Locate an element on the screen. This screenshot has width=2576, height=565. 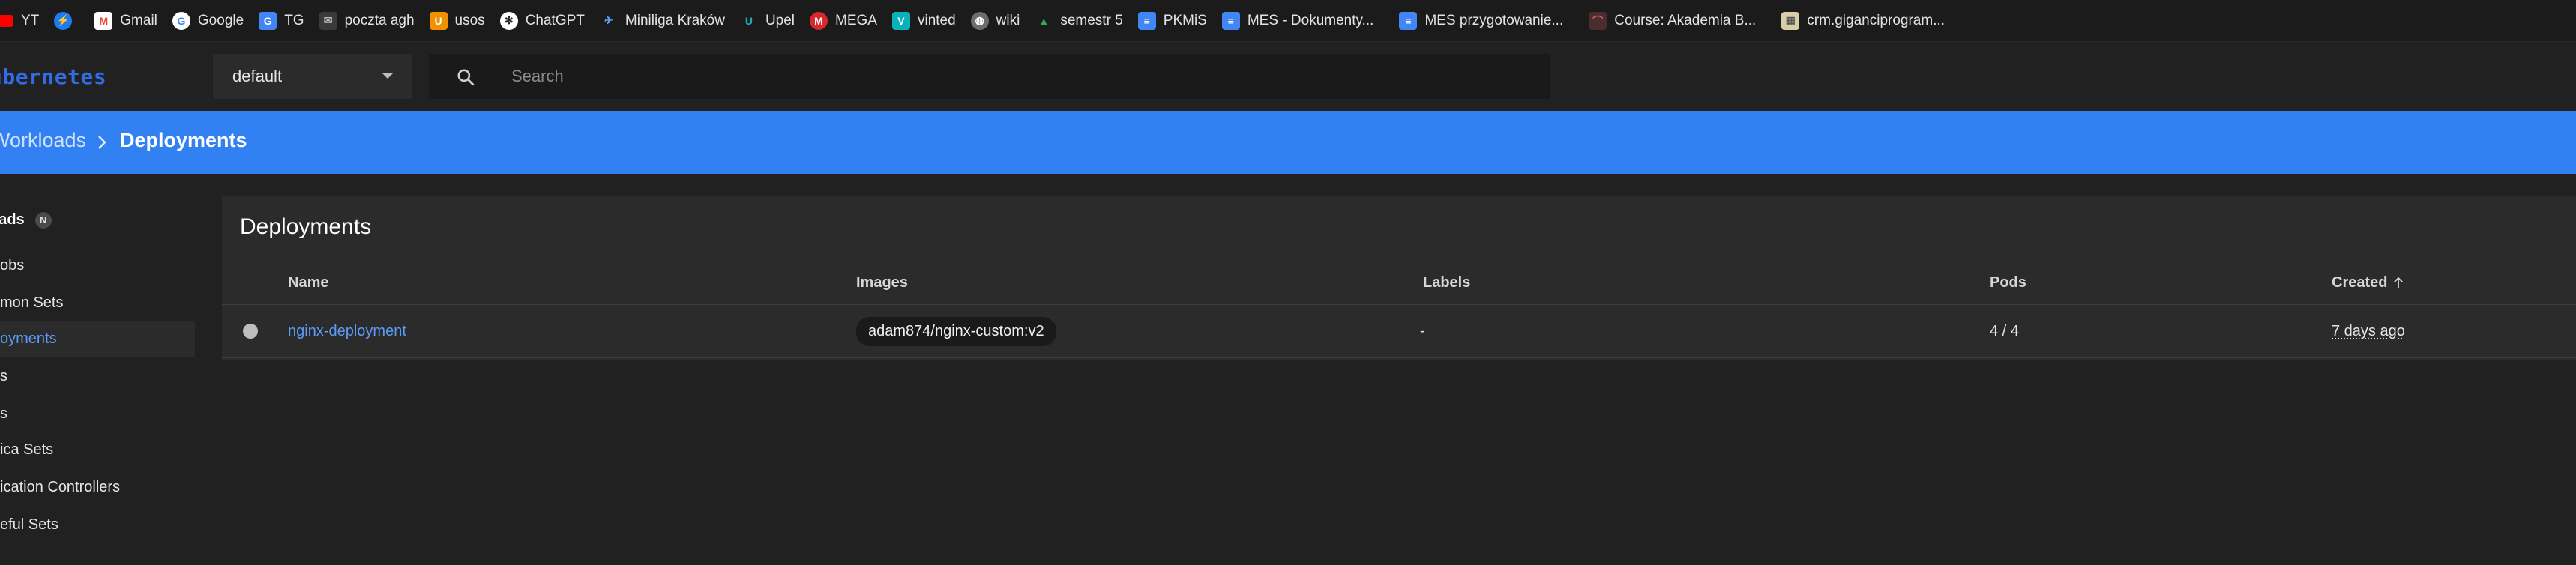
bookmark-chatgpt: ✻ ChatGPT is located at coordinates (542, 21).